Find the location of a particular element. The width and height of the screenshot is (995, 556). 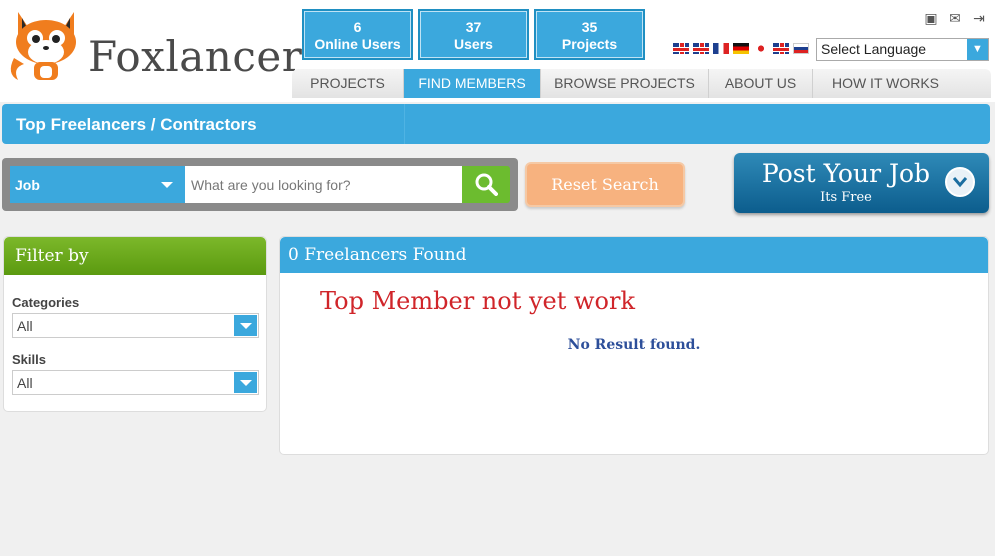

search-button is located at coordinates (486, 184).